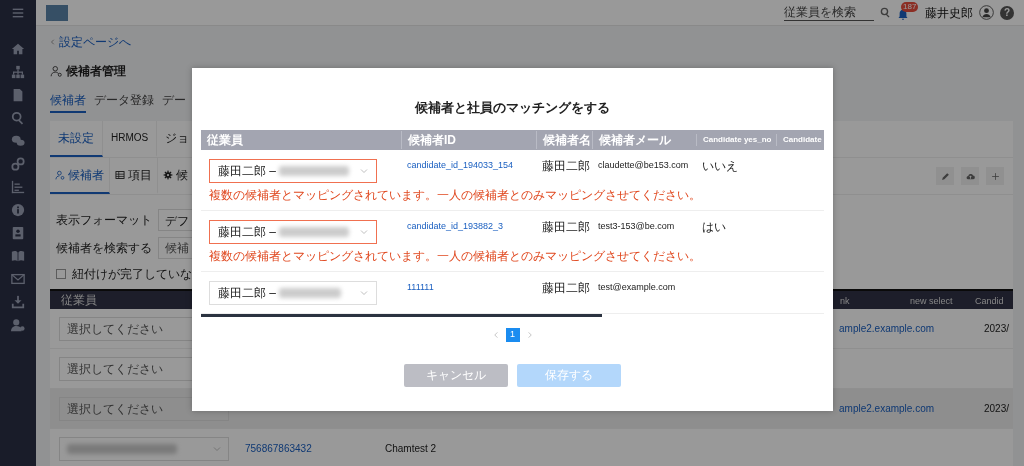 This screenshot has width=1024, height=466. I want to click on column-header: 候補者ID, so click(468, 139).